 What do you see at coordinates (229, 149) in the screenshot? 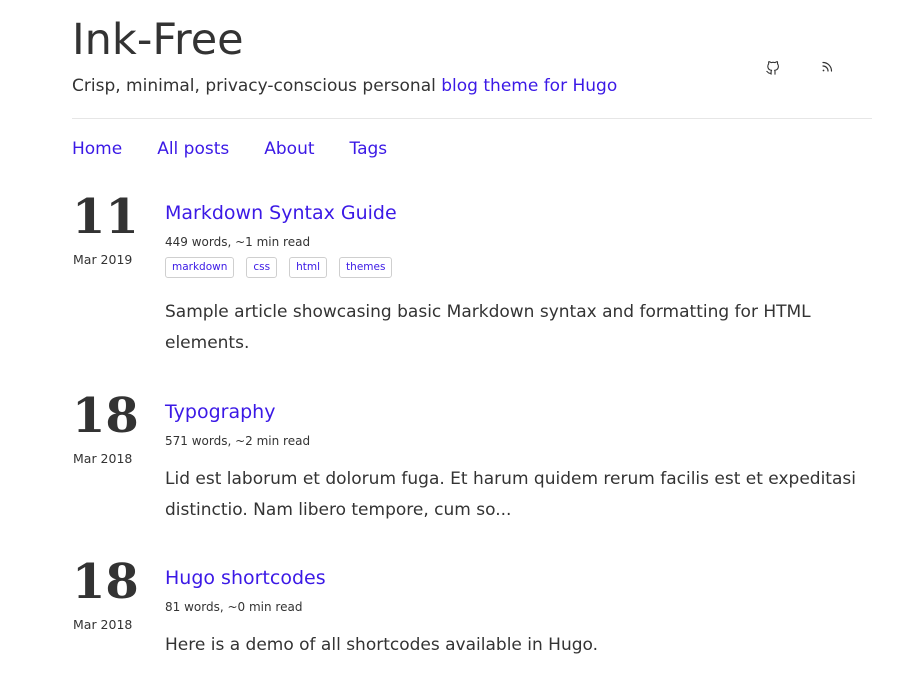
I see `main-nav: Home All posts About Tags` at bounding box center [229, 149].